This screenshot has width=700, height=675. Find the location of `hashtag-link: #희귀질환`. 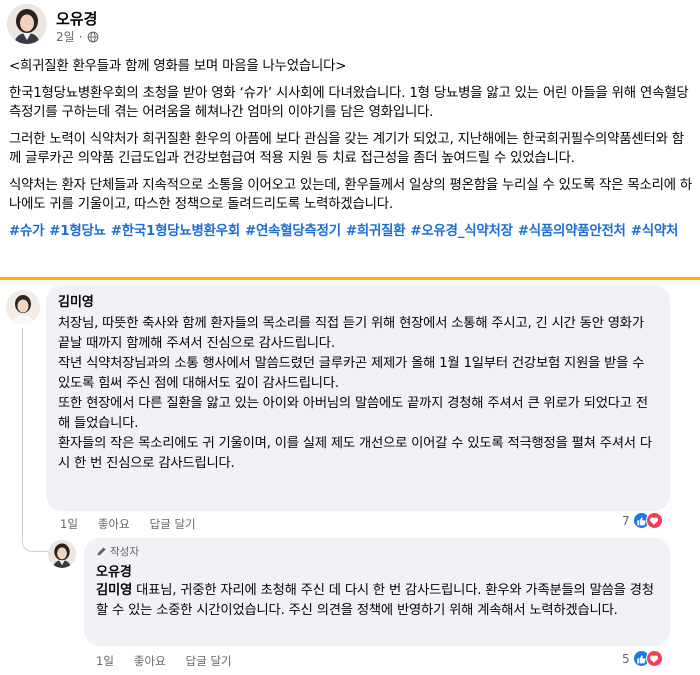

hashtag-link: #희귀질환 is located at coordinates (376, 231).